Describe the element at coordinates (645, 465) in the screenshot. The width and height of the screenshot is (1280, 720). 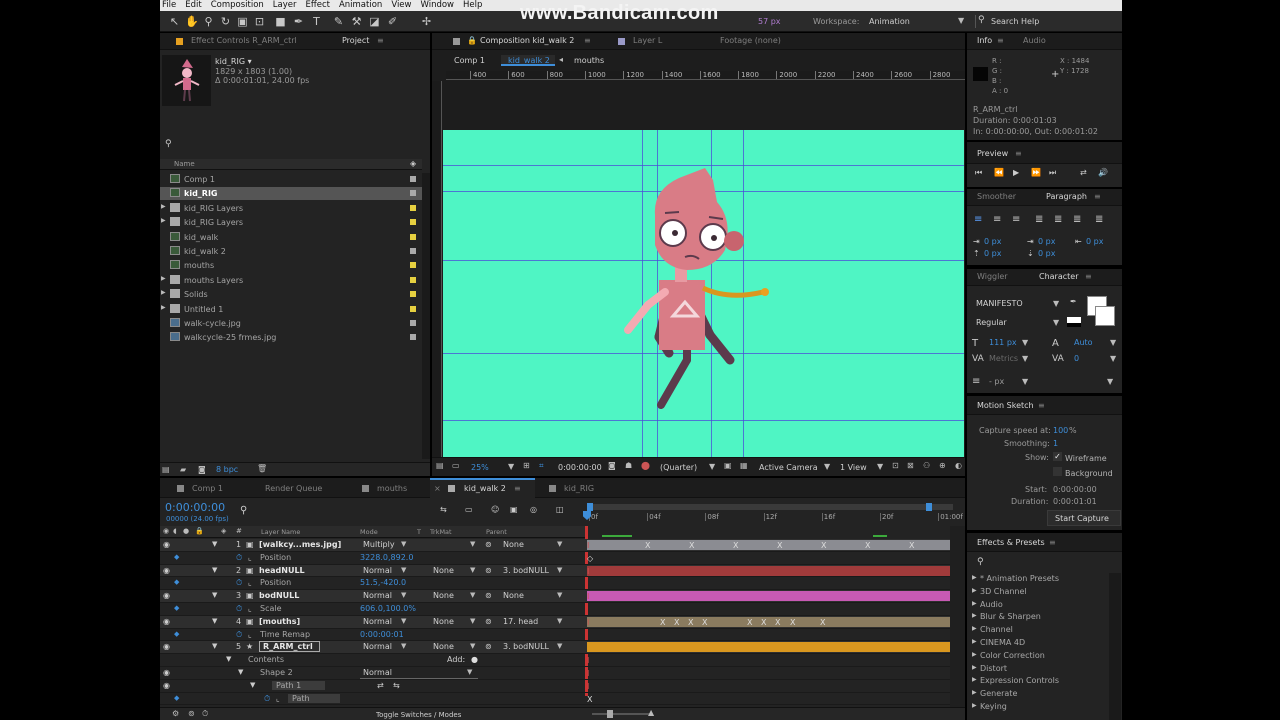
I see `color-channel-icon: ⬤` at that location.